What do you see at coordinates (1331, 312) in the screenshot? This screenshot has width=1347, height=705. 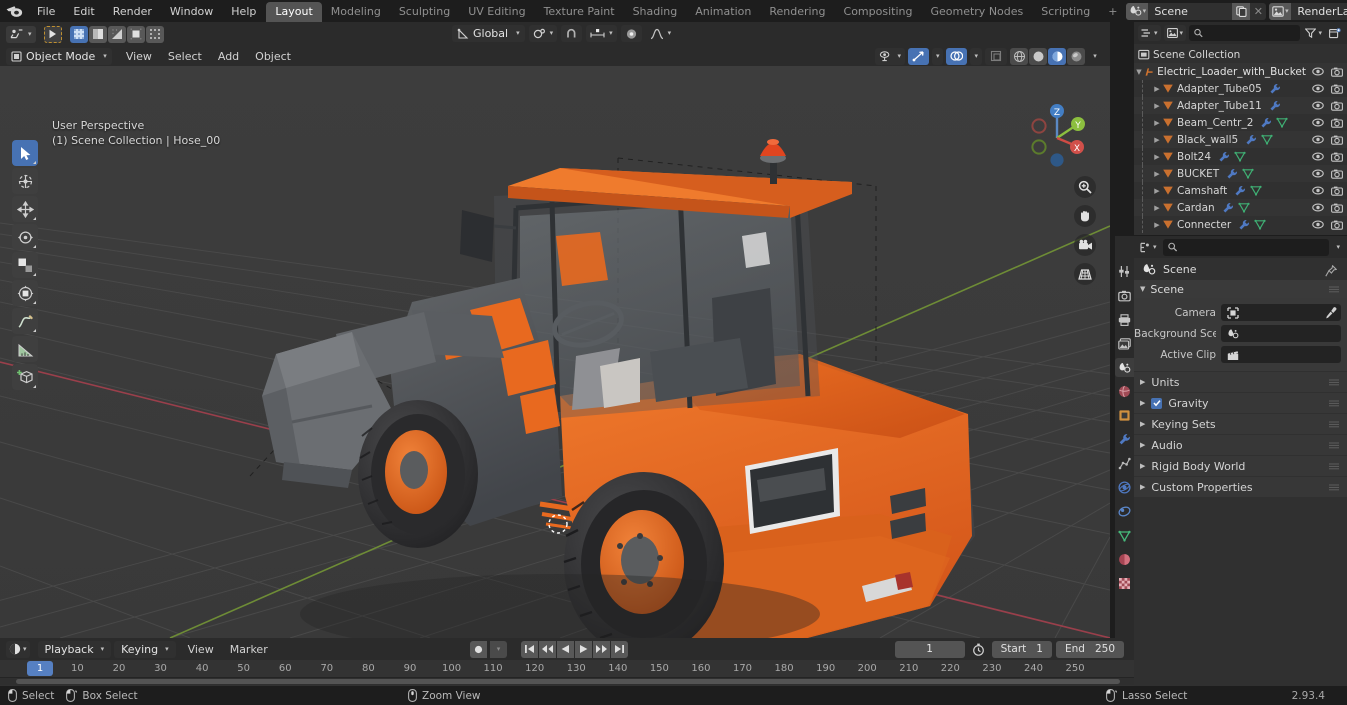 I see `eyedropper-icon` at bounding box center [1331, 312].